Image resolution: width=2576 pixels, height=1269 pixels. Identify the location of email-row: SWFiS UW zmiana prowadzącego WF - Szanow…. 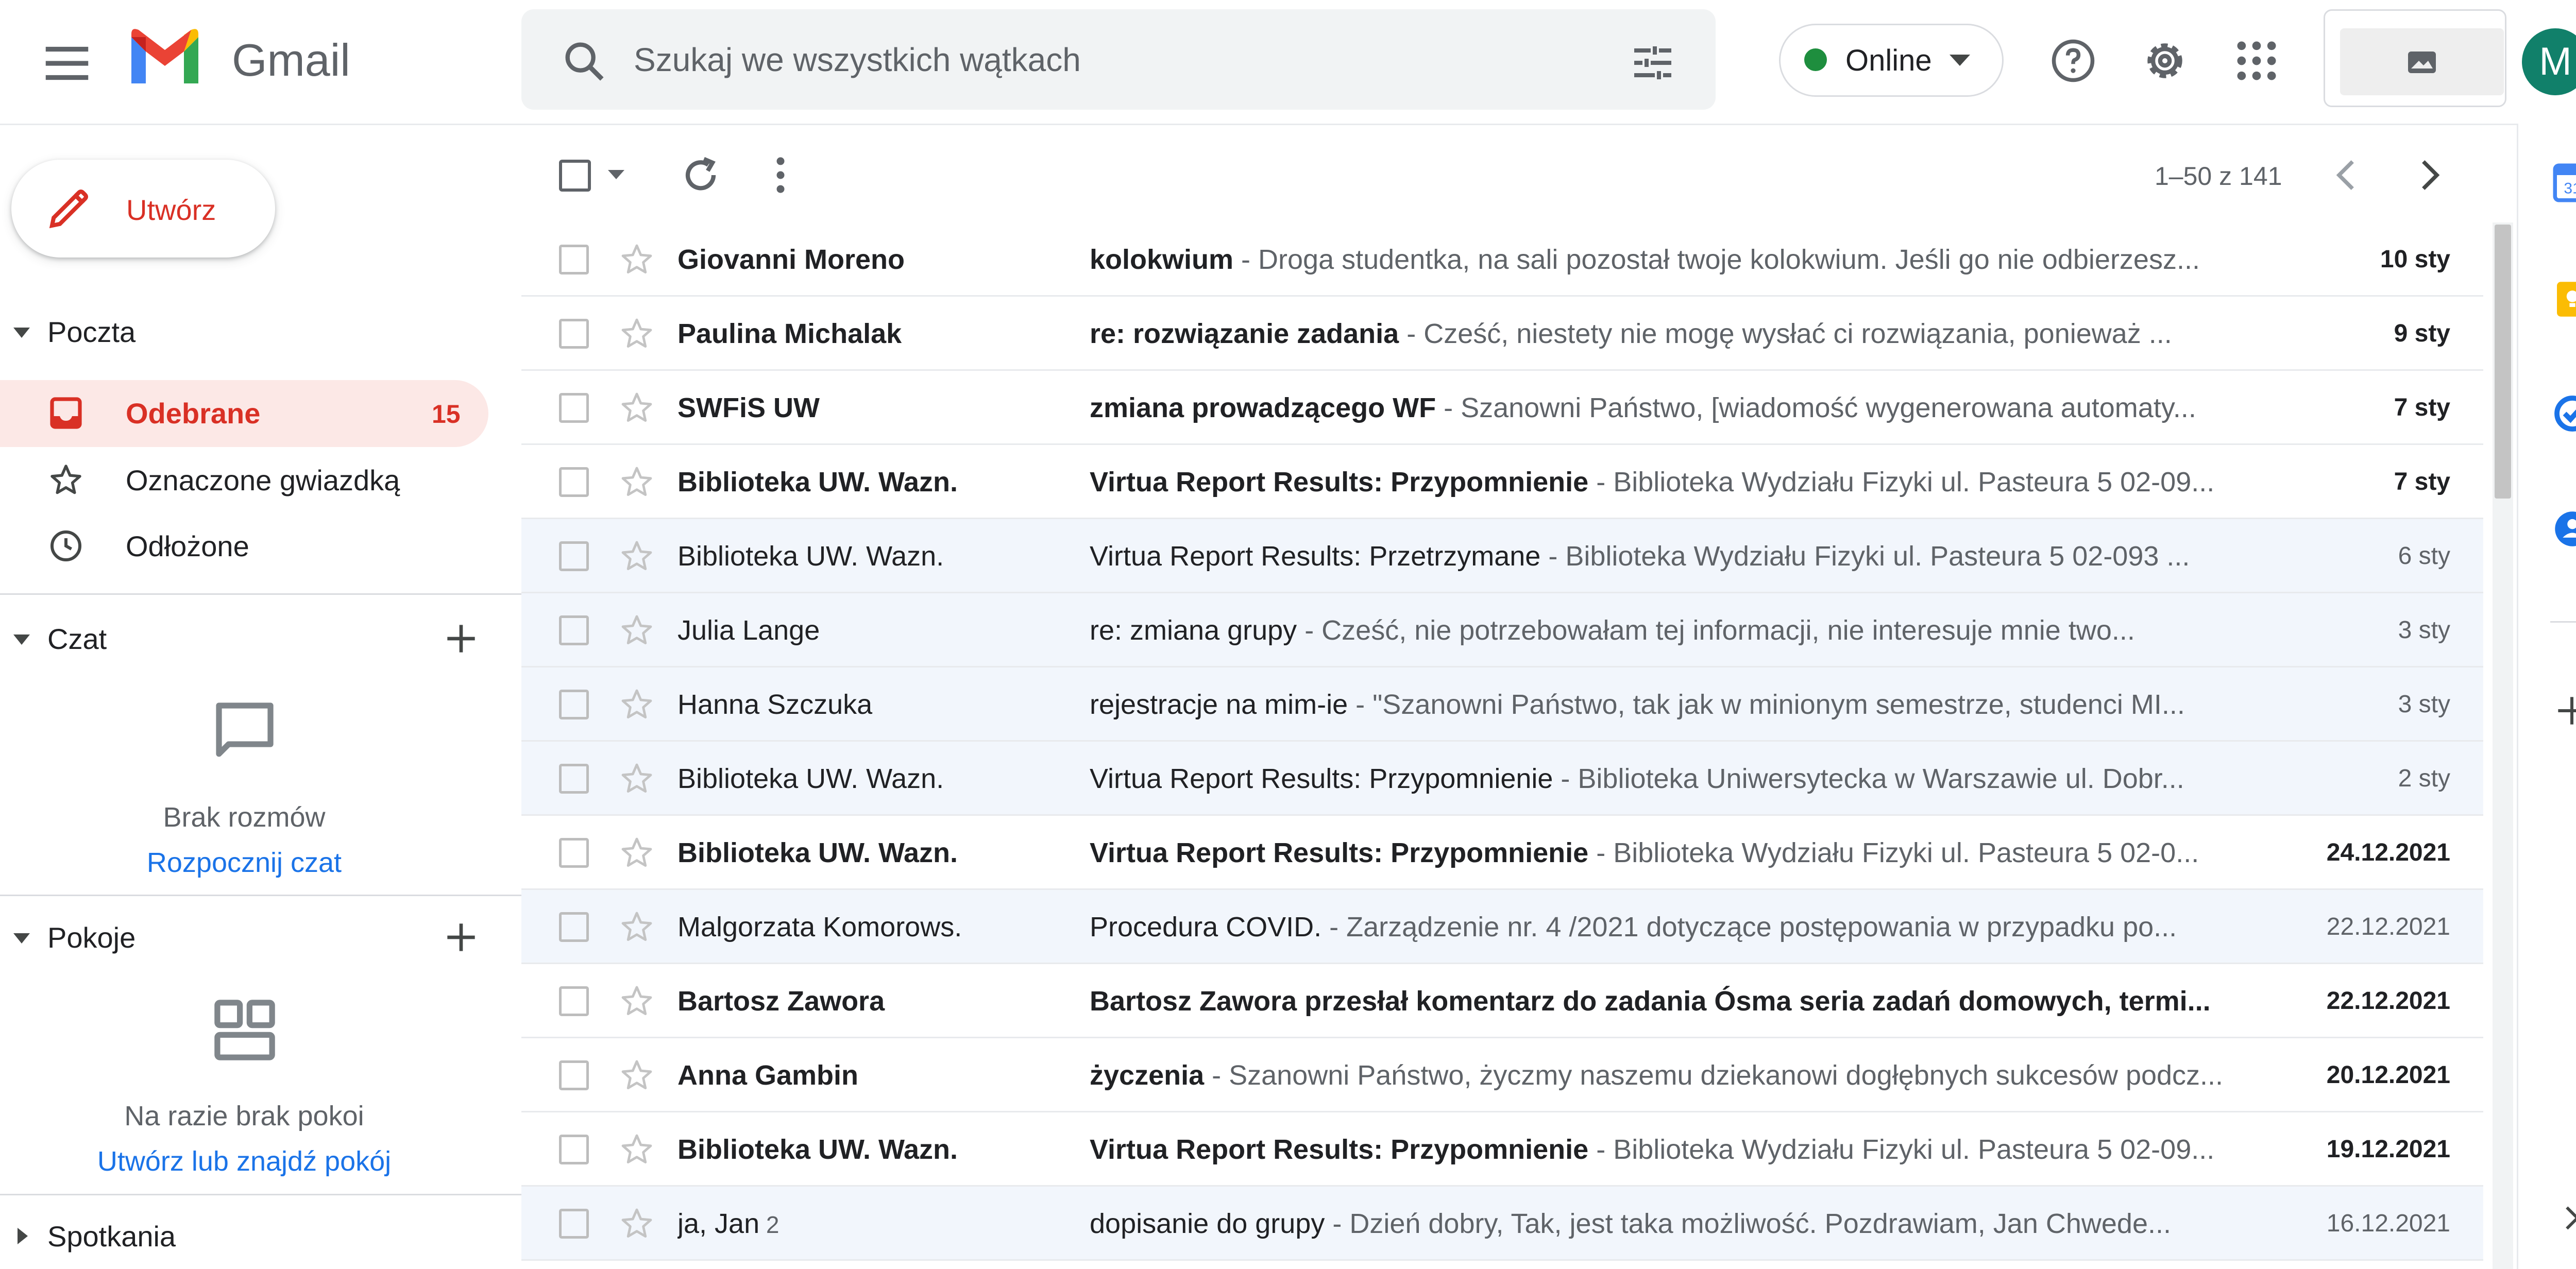
(1502, 408).